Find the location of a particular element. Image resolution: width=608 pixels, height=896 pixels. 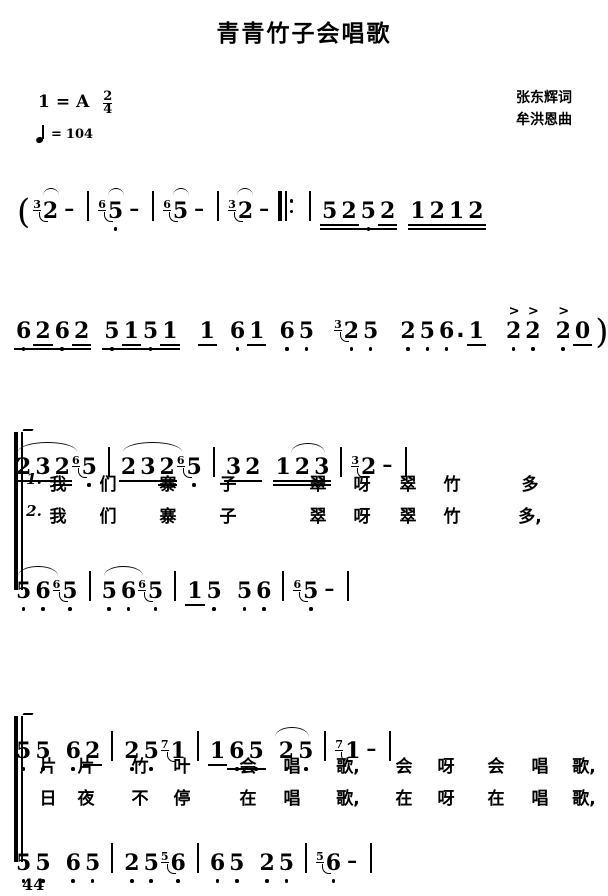

tempo-marking: = 104 is located at coordinates (64, 133).